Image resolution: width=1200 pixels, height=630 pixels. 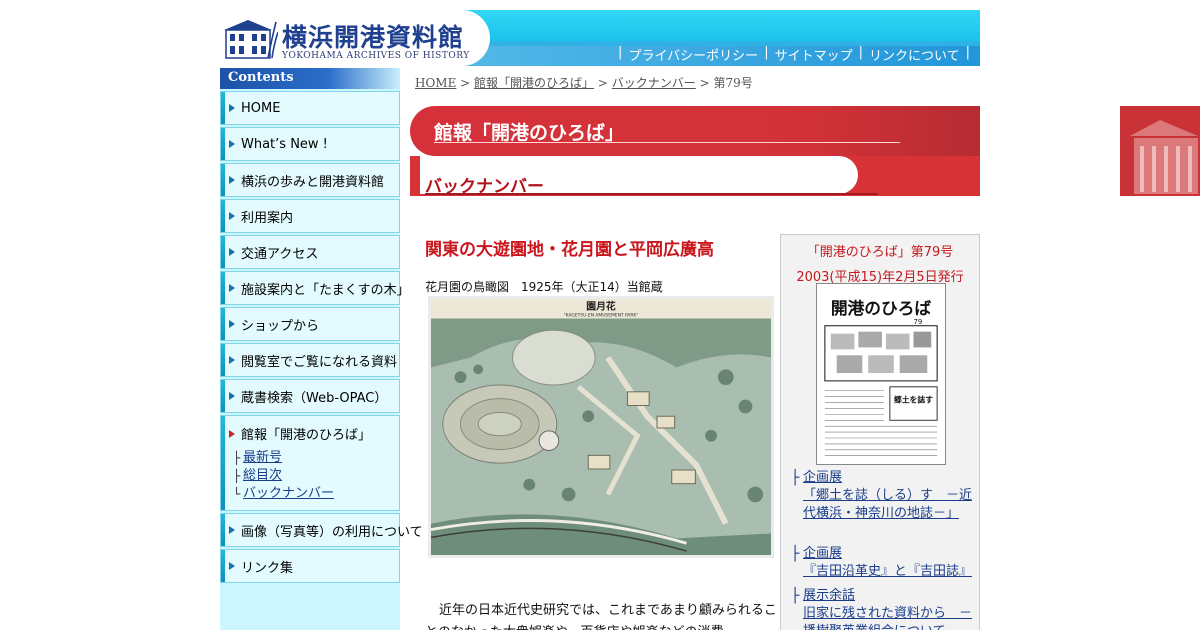 I want to click on sub-item-index: ├ 総目次, so click(x=283, y=476).